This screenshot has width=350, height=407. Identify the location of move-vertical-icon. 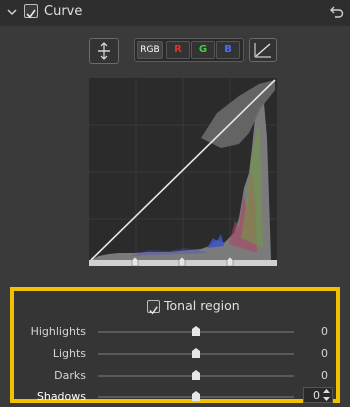
(104, 51).